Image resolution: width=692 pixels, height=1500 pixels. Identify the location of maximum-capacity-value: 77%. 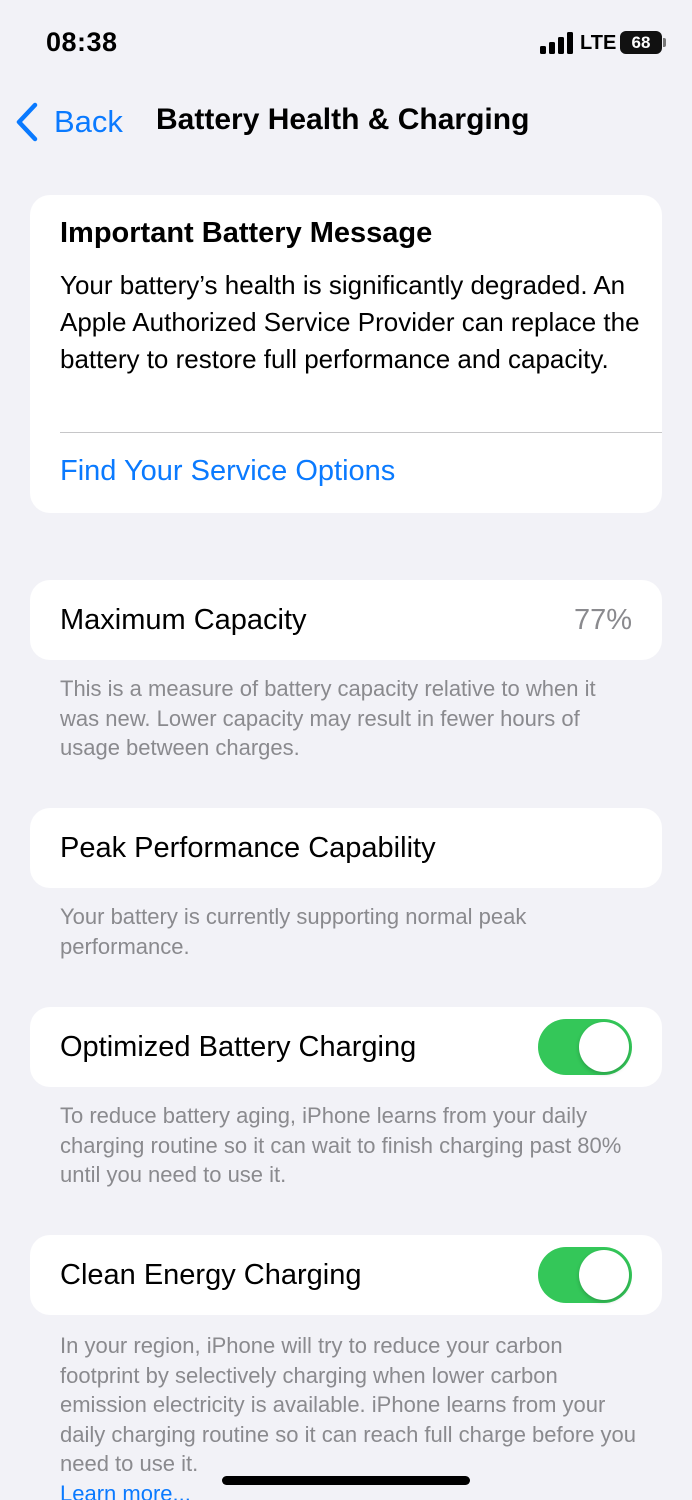
(602, 620).